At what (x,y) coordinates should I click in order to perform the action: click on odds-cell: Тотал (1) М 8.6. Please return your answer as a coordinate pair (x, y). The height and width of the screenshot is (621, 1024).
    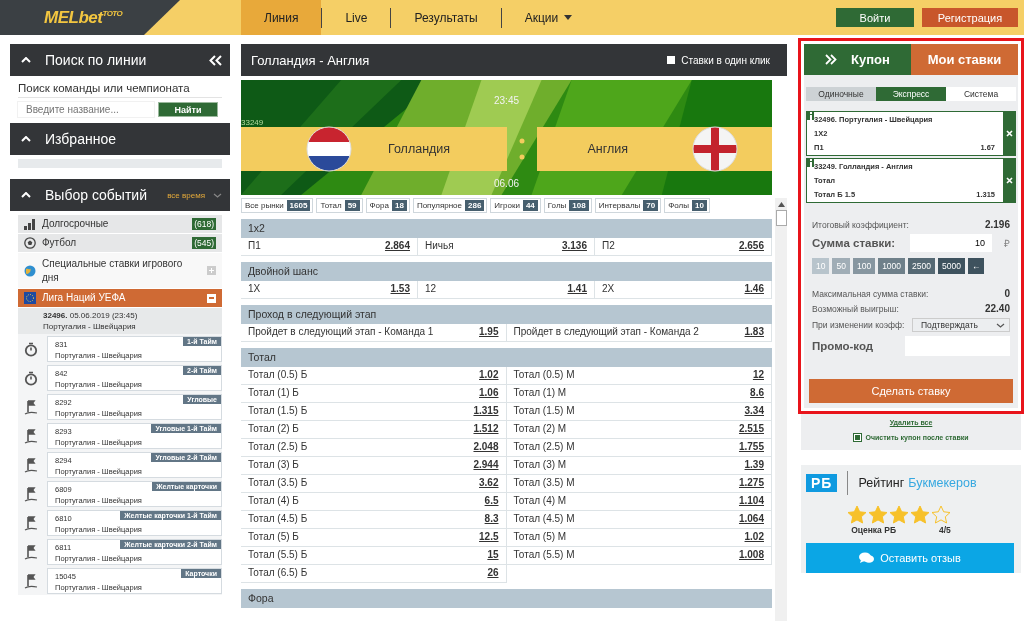
    Looking at the image, I should click on (639, 394).